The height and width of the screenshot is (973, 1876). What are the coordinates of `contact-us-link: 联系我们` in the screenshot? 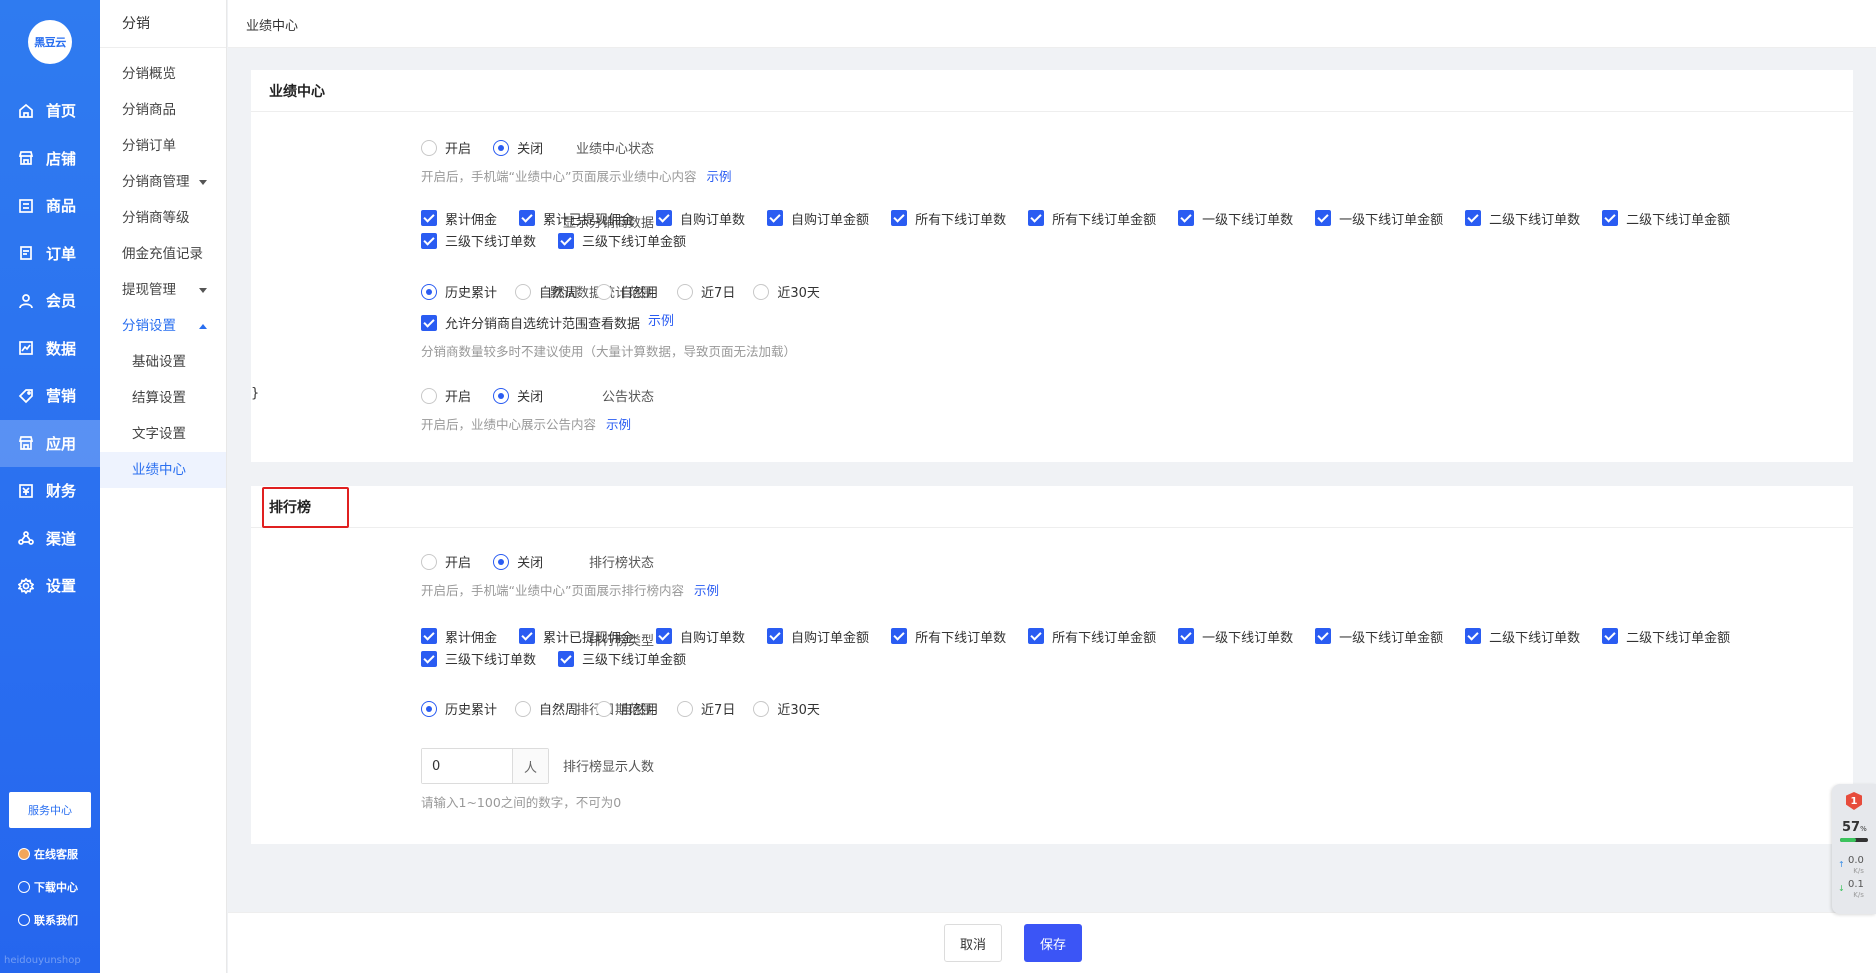 It's located at (48, 920).